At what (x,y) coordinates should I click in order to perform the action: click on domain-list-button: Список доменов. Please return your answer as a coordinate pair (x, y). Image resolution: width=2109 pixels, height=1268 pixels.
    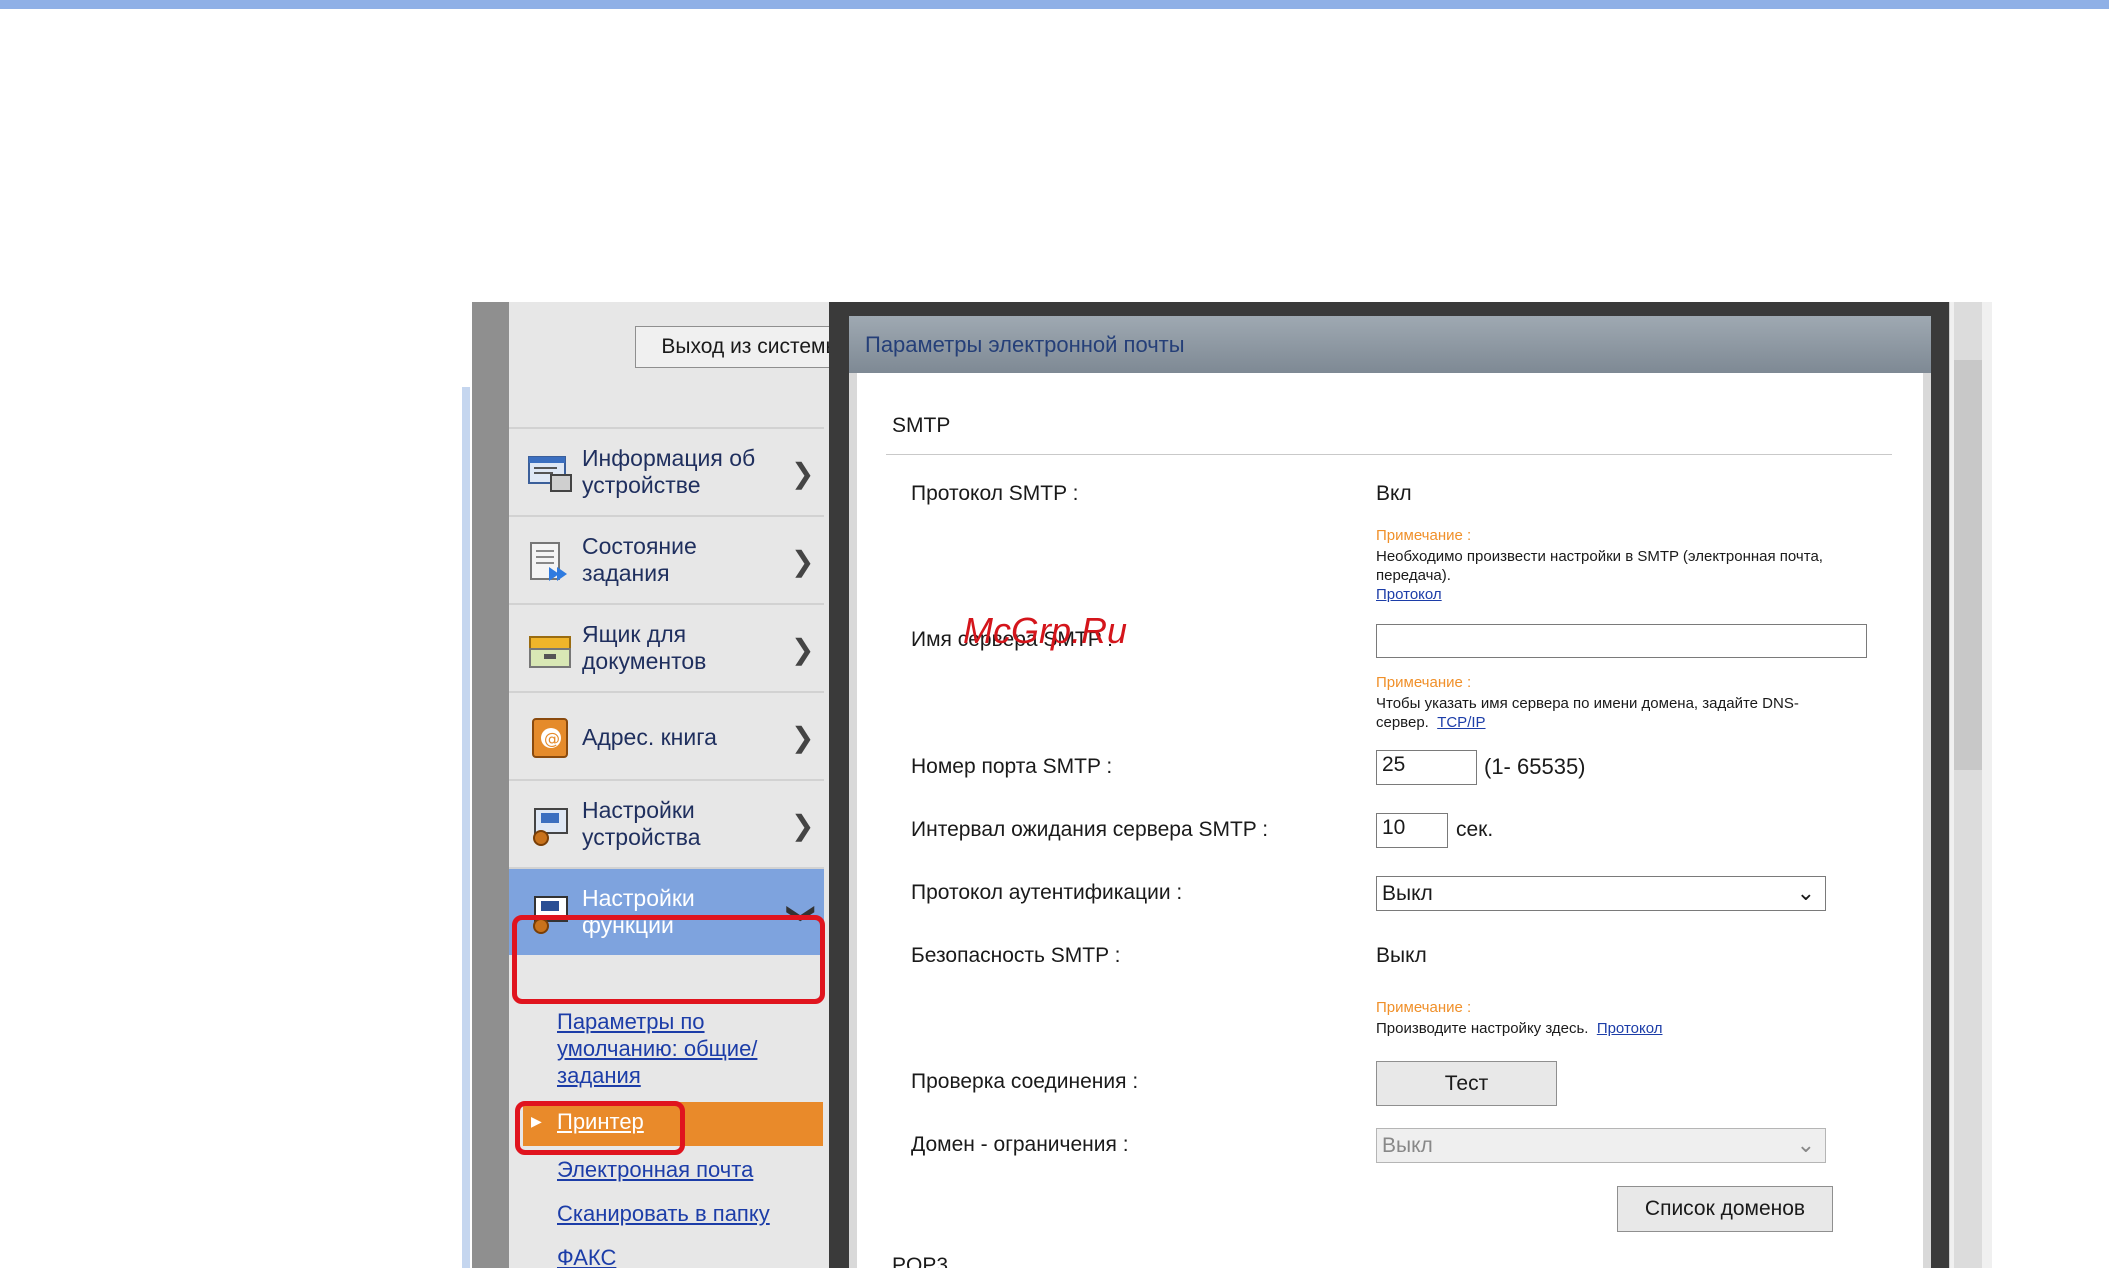
    Looking at the image, I should click on (1725, 1209).